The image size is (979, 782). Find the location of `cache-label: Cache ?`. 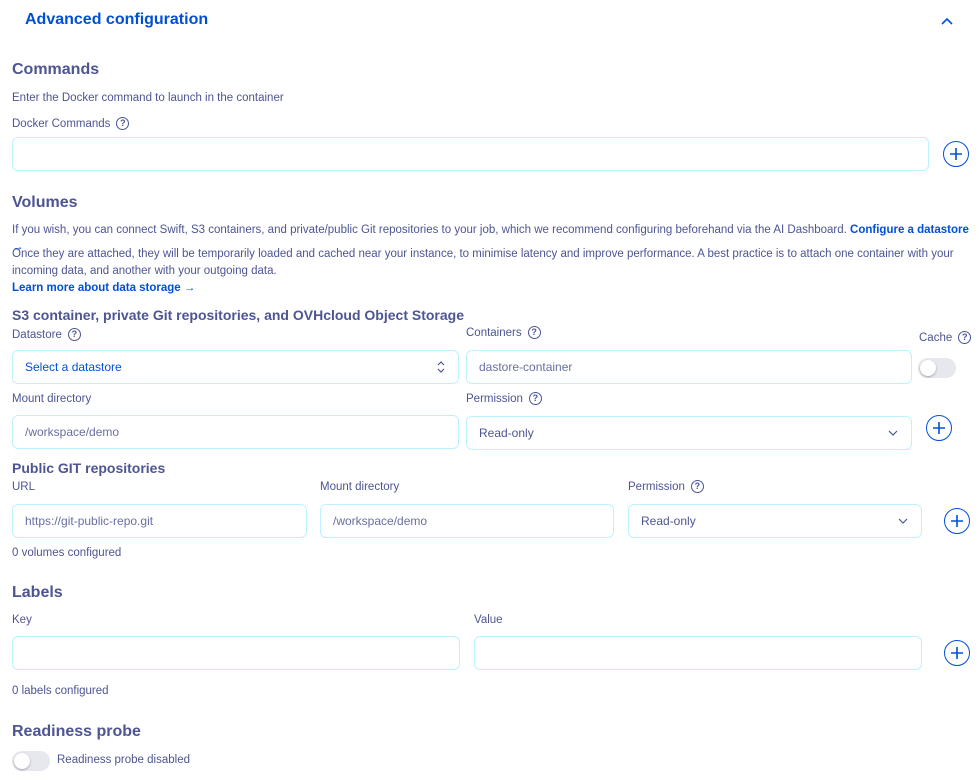

cache-label: Cache ? is located at coordinates (945, 337).